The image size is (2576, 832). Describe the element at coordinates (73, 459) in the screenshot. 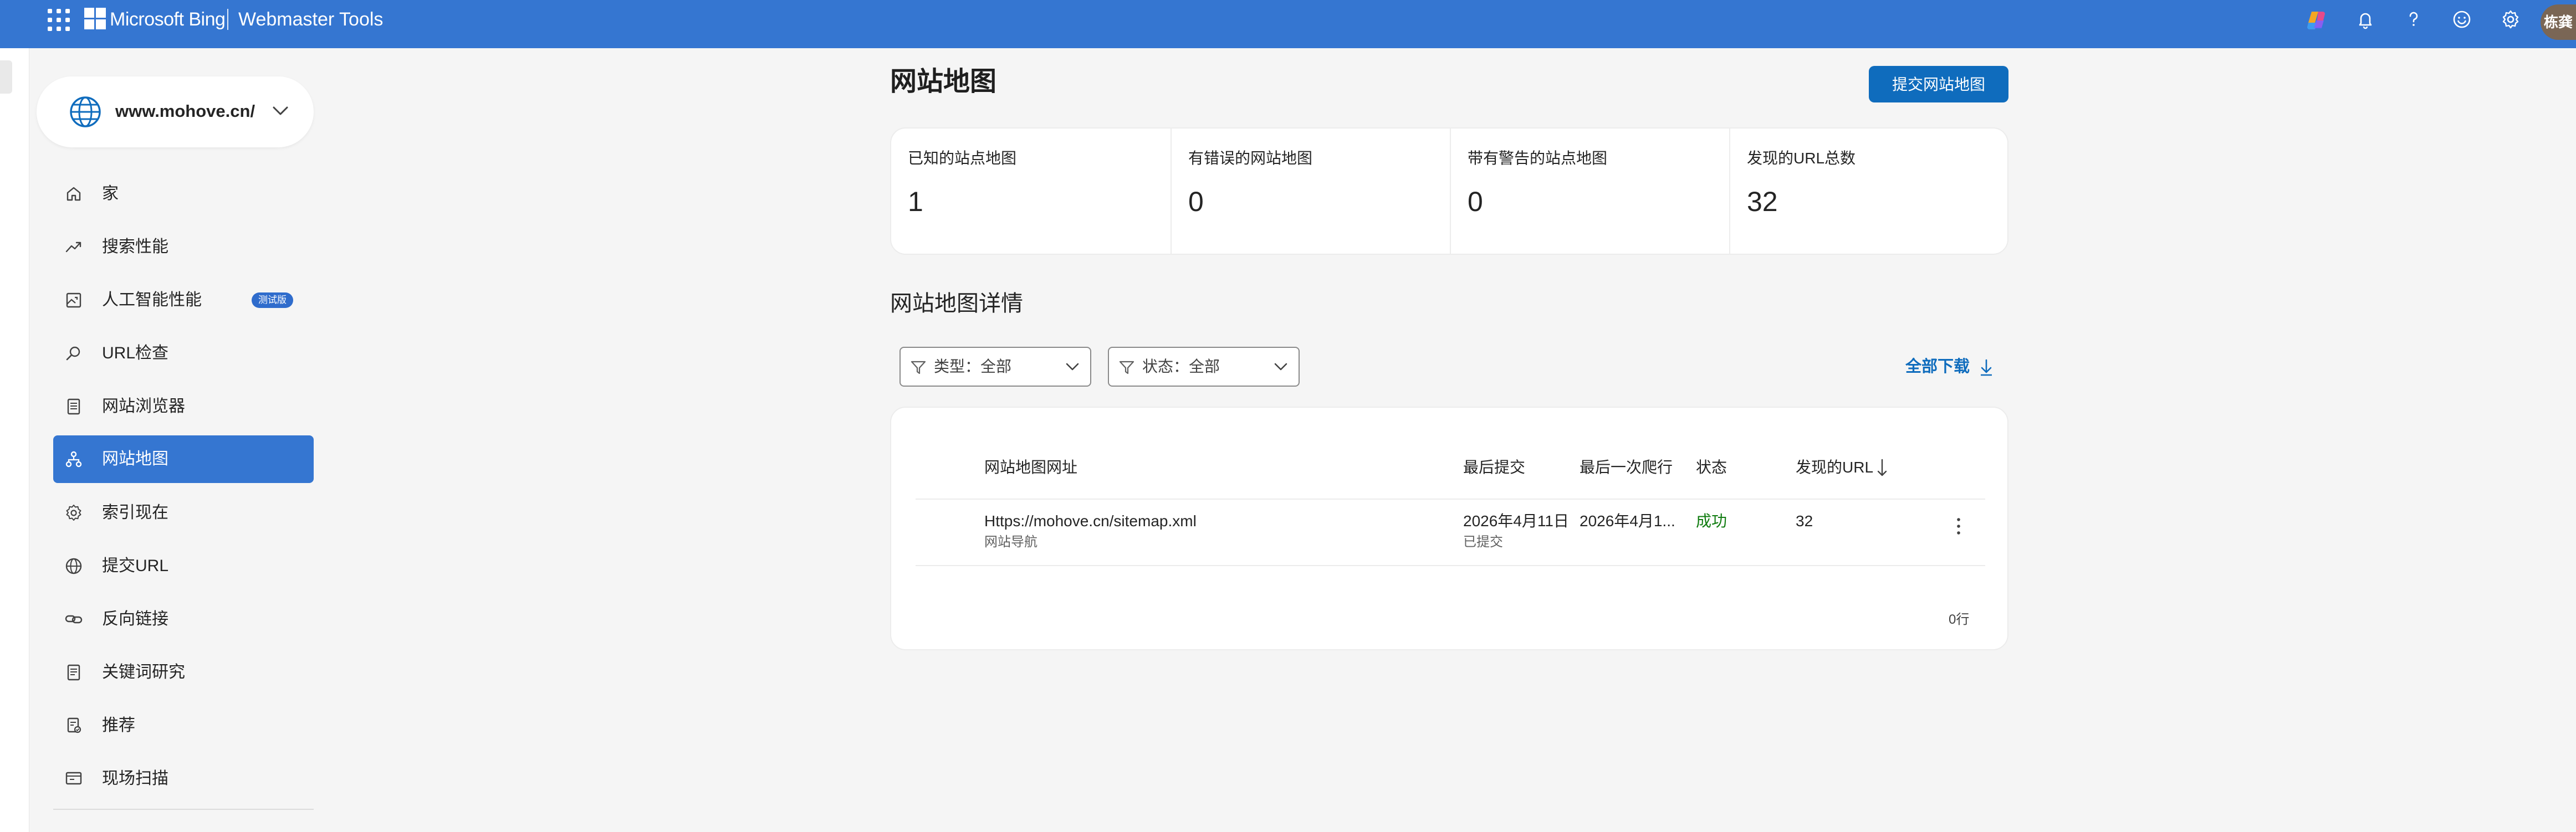

I see `sitemap-icon` at that location.